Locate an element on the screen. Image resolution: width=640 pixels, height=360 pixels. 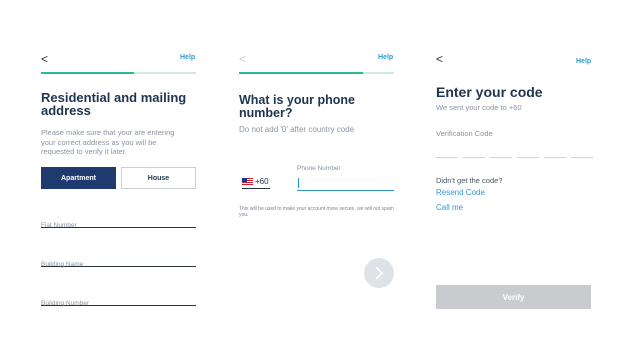
building-name-input is located at coordinates (118, 264).